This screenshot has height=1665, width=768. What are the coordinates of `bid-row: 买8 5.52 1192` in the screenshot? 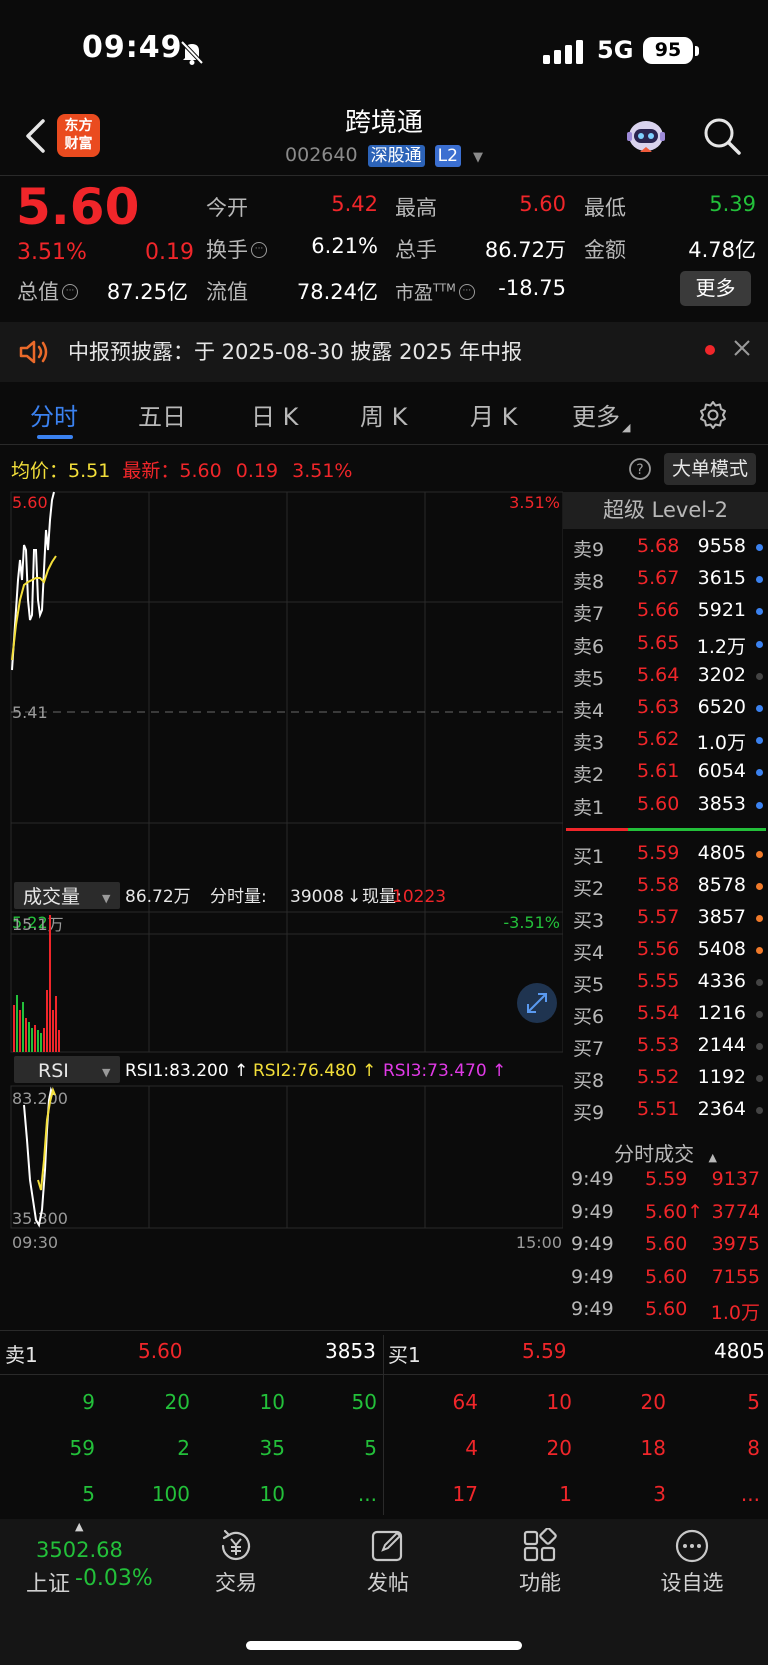 It's located at (665, 1078).